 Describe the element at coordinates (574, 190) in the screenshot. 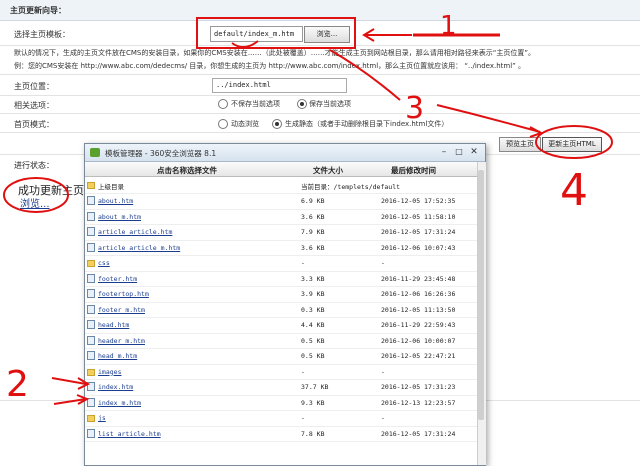

I see `annotation-number-4: 4` at that location.